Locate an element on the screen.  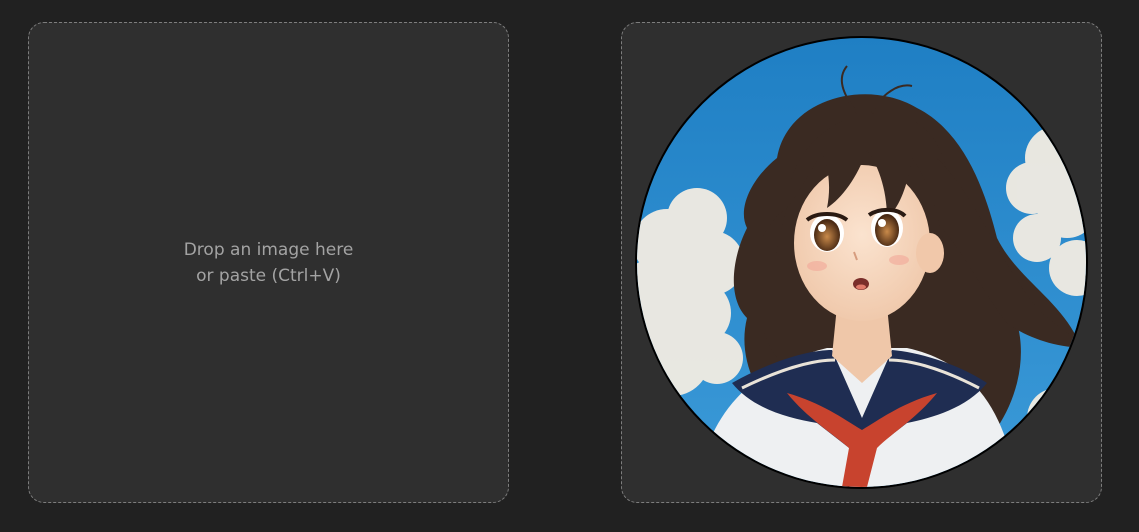
drop-instructions: Drop an image here or paste (Ctrl+V) is located at coordinates (268, 263).